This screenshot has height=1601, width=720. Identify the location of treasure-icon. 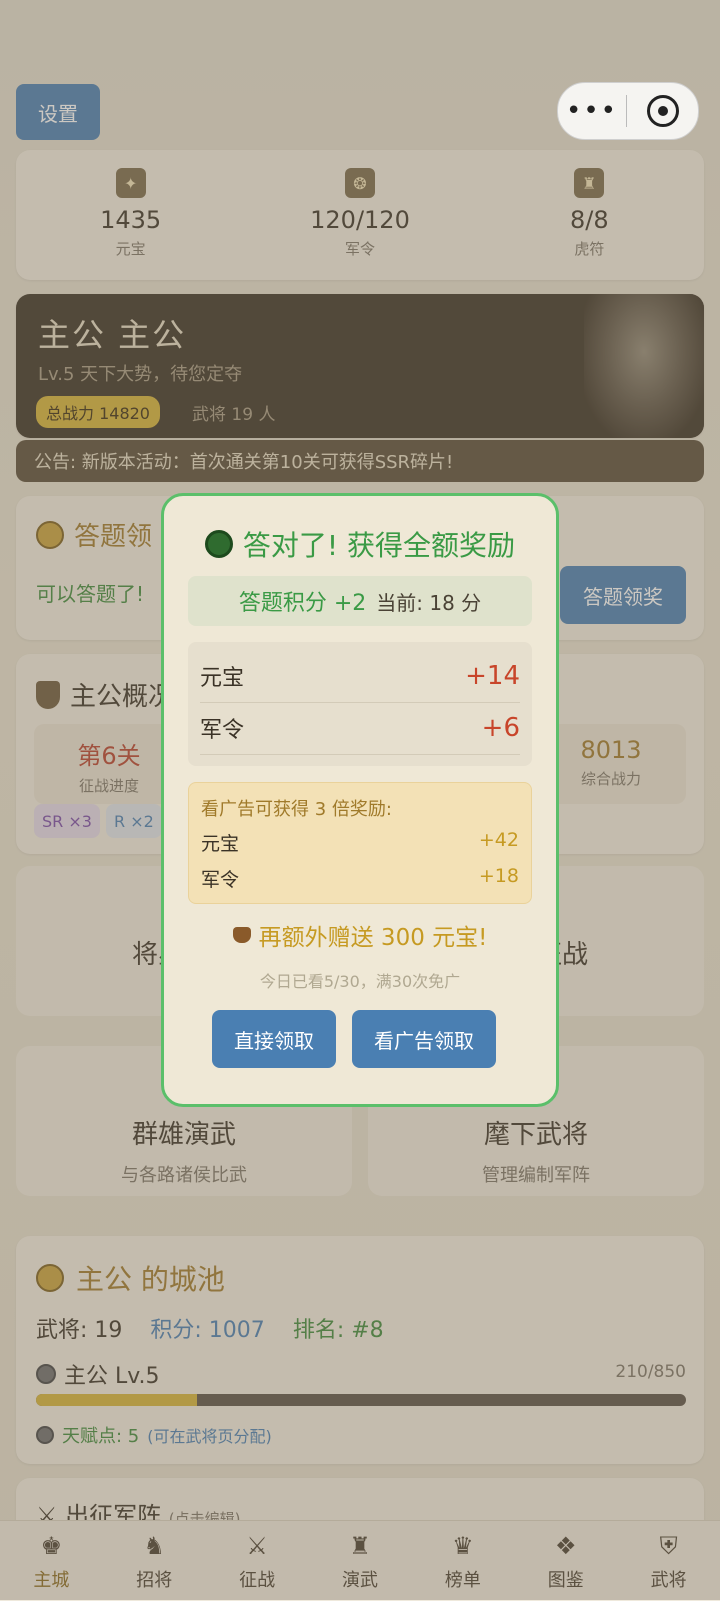
(241, 935).